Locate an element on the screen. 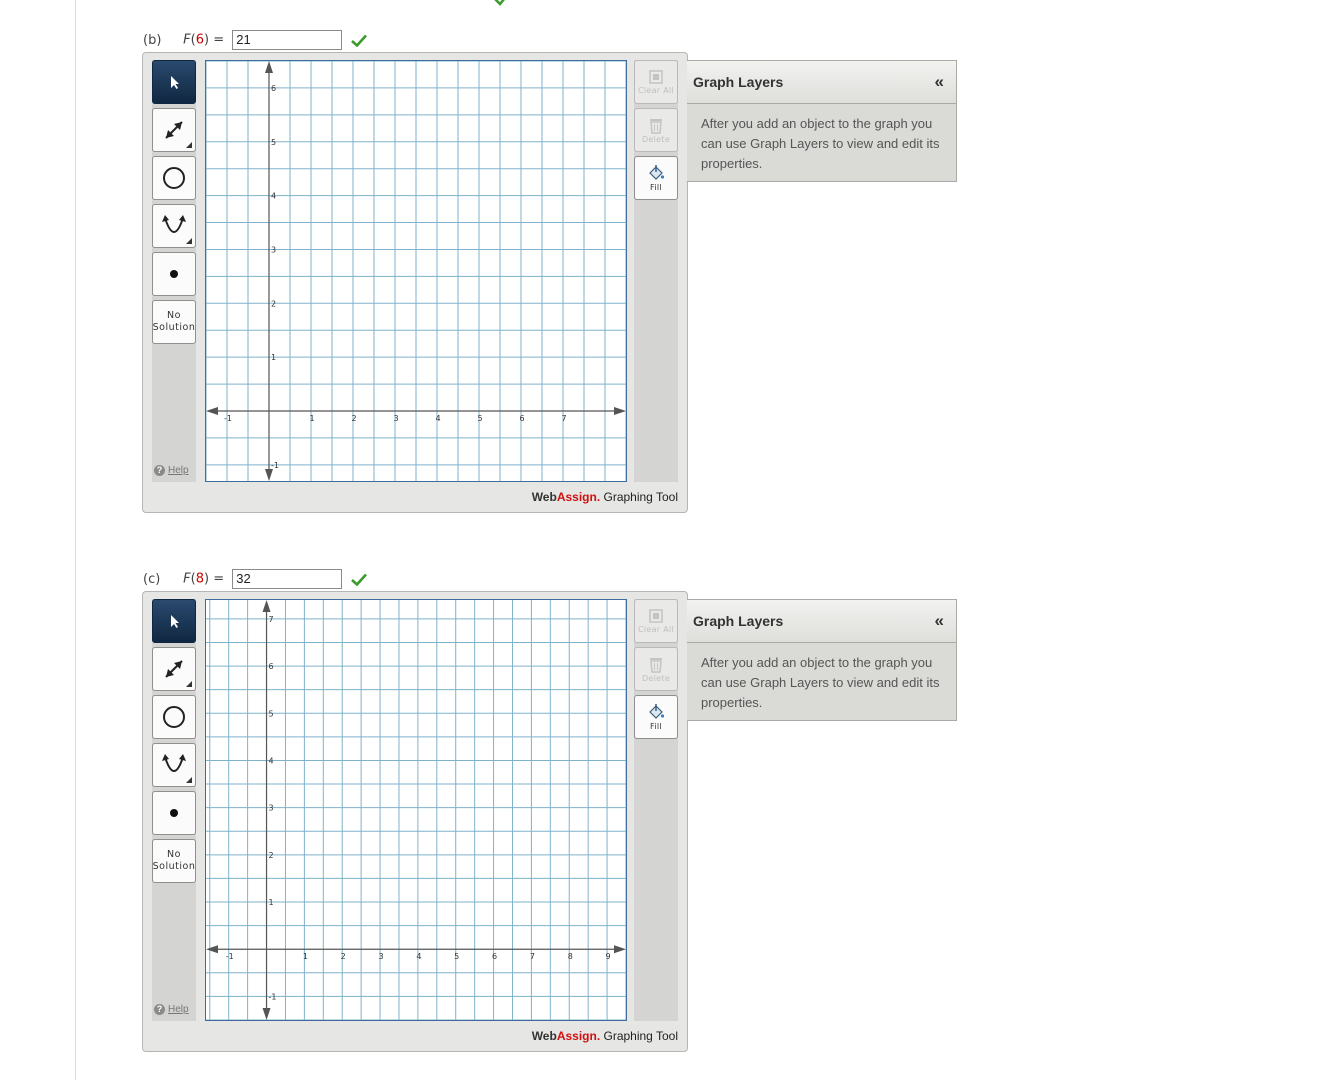 Image resolution: width=1337 pixels, height=1080 pixels. fill-label: Fill is located at coordinates (656, 187).